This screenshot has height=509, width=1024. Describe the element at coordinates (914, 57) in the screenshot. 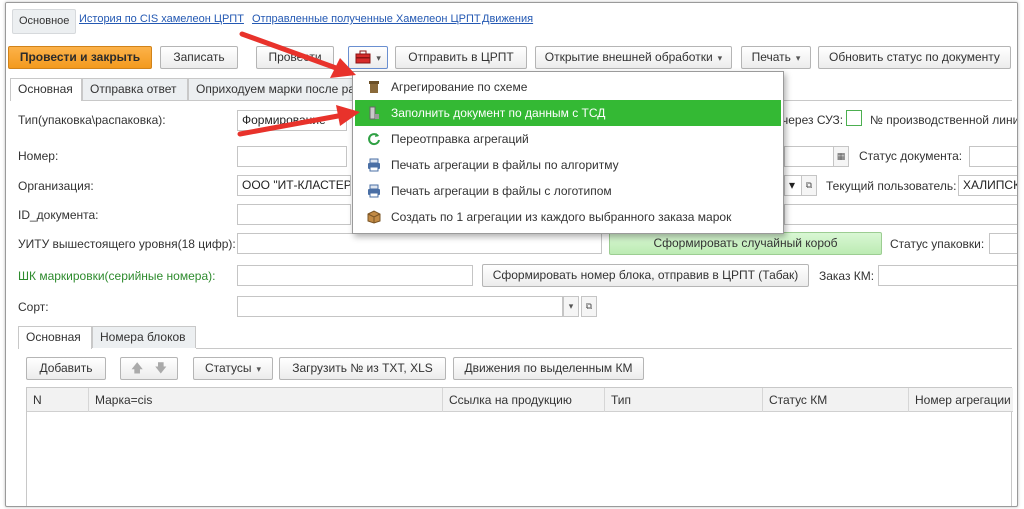

I see `update-status-button: Обновить статус по документу` at that location.